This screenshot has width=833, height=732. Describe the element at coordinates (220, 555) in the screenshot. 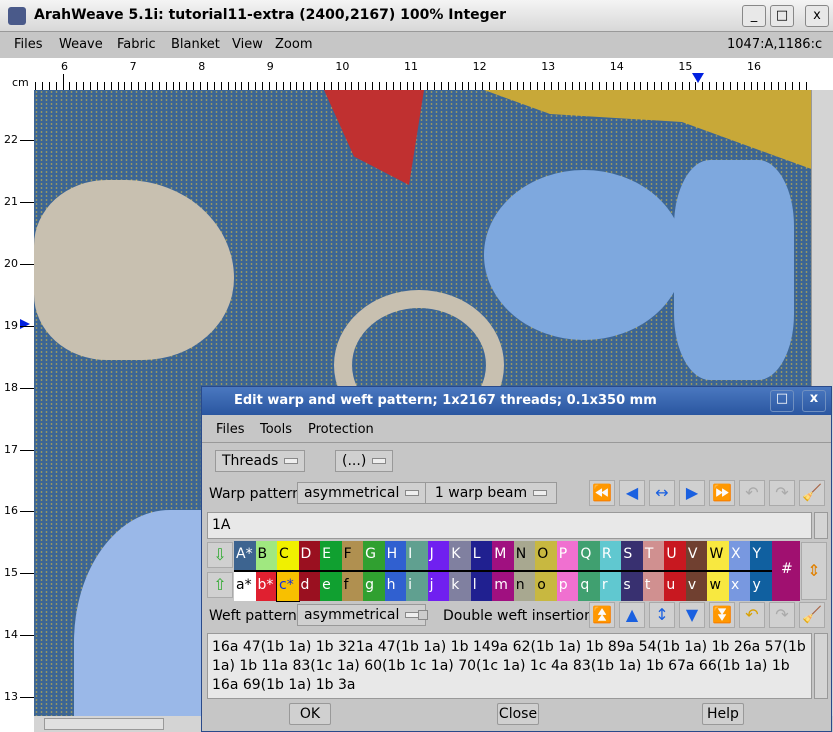

I see `move-down-icon: ⇩` at that location.